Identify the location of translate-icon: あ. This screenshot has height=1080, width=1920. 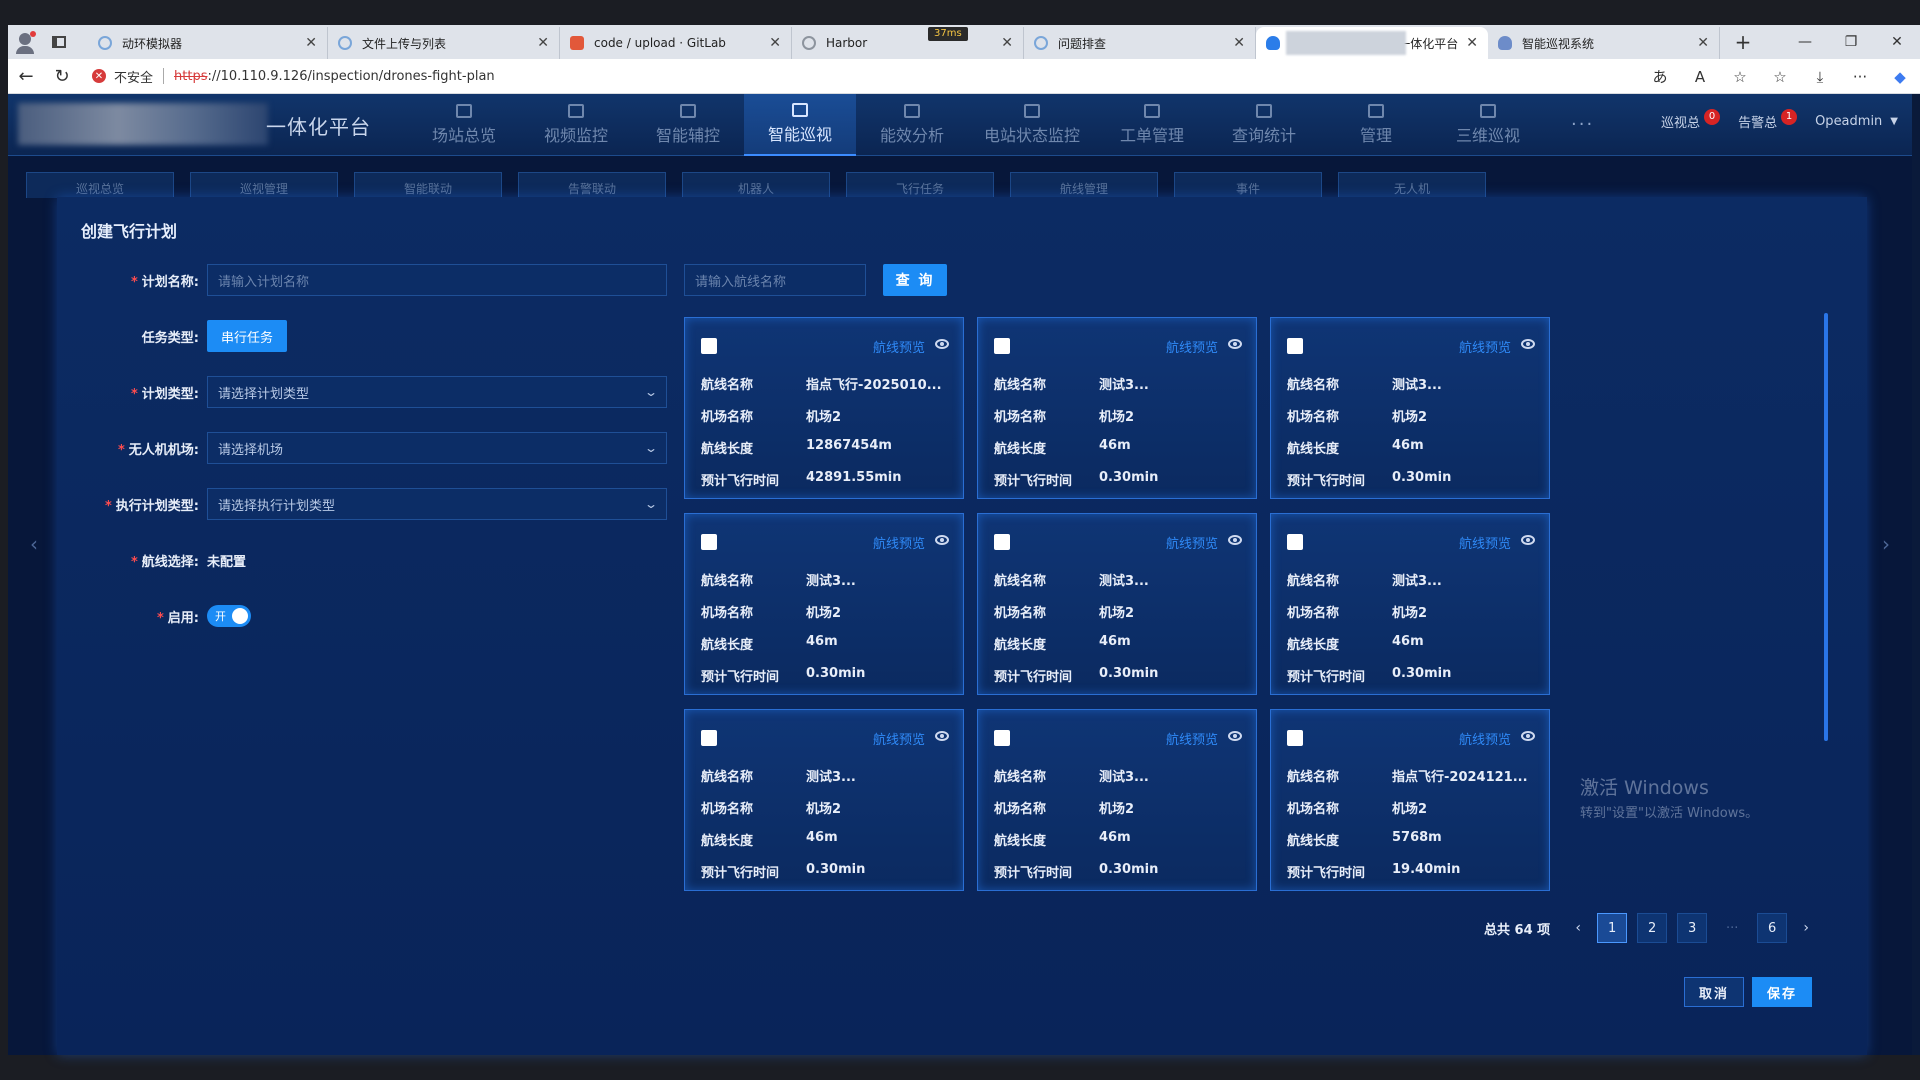
(1660, 76).